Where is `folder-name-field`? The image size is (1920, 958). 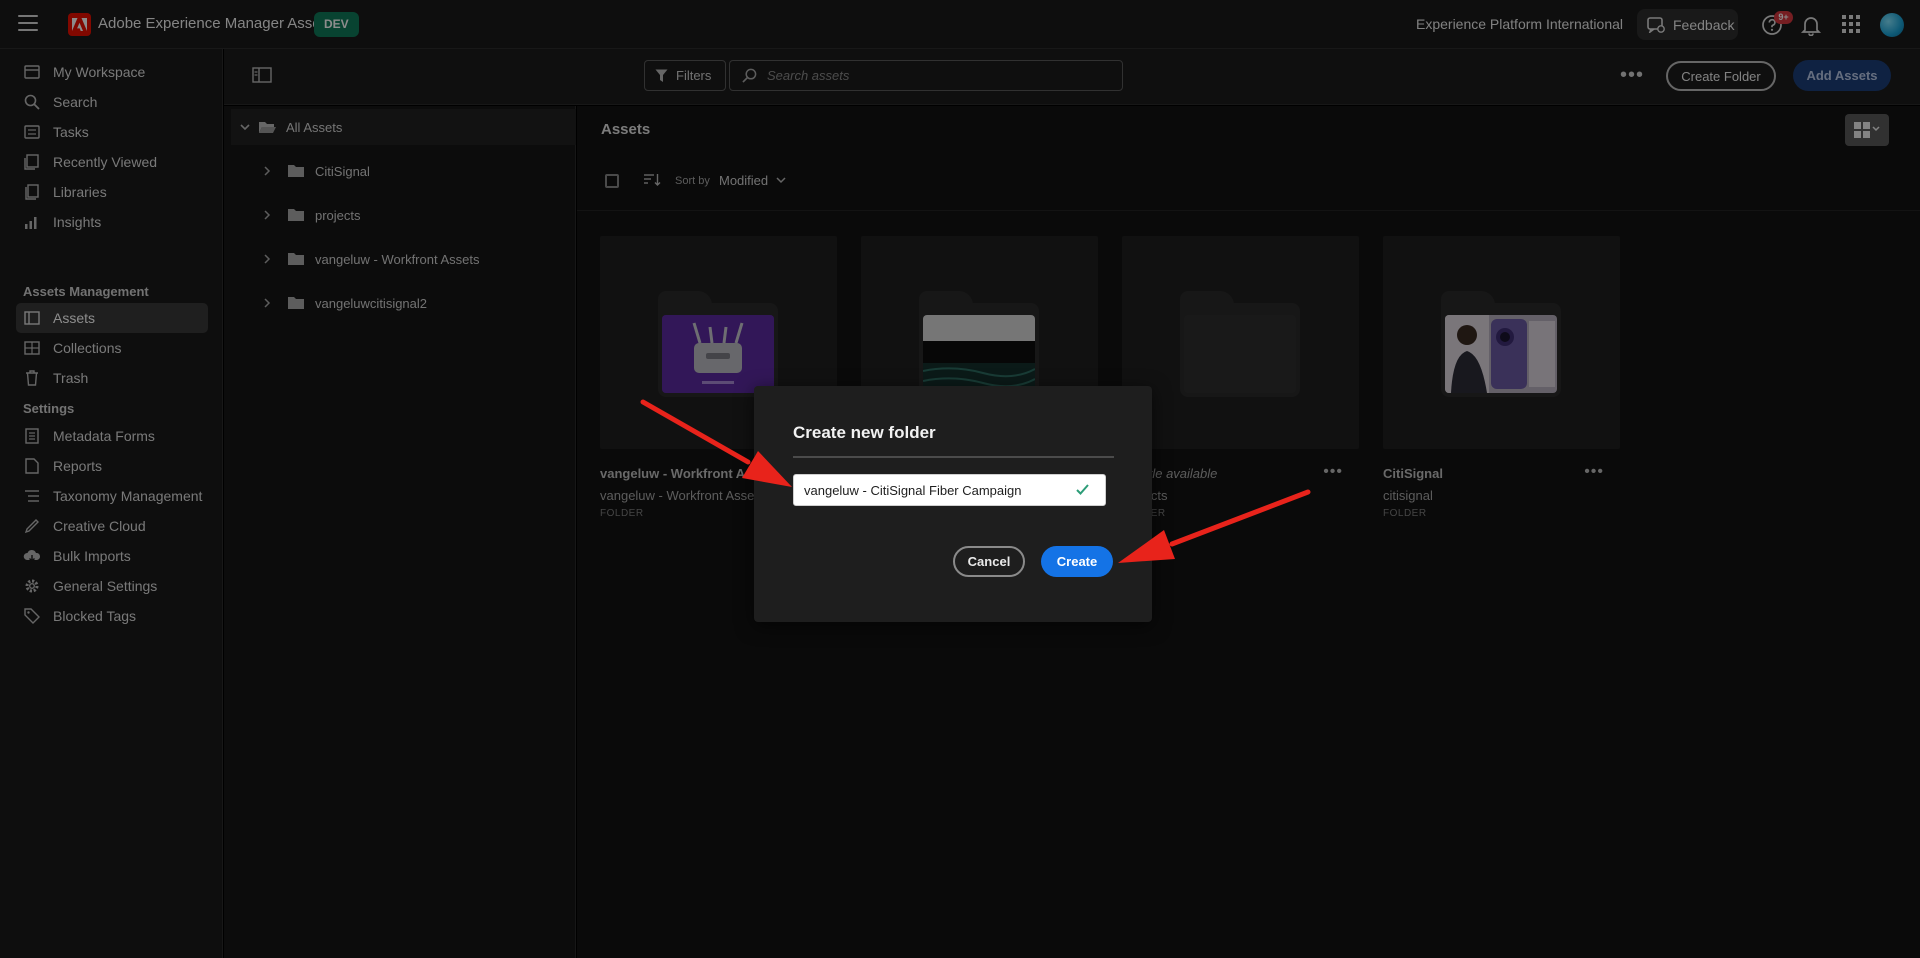 folder-name-field is located at coordinates (949, 490).